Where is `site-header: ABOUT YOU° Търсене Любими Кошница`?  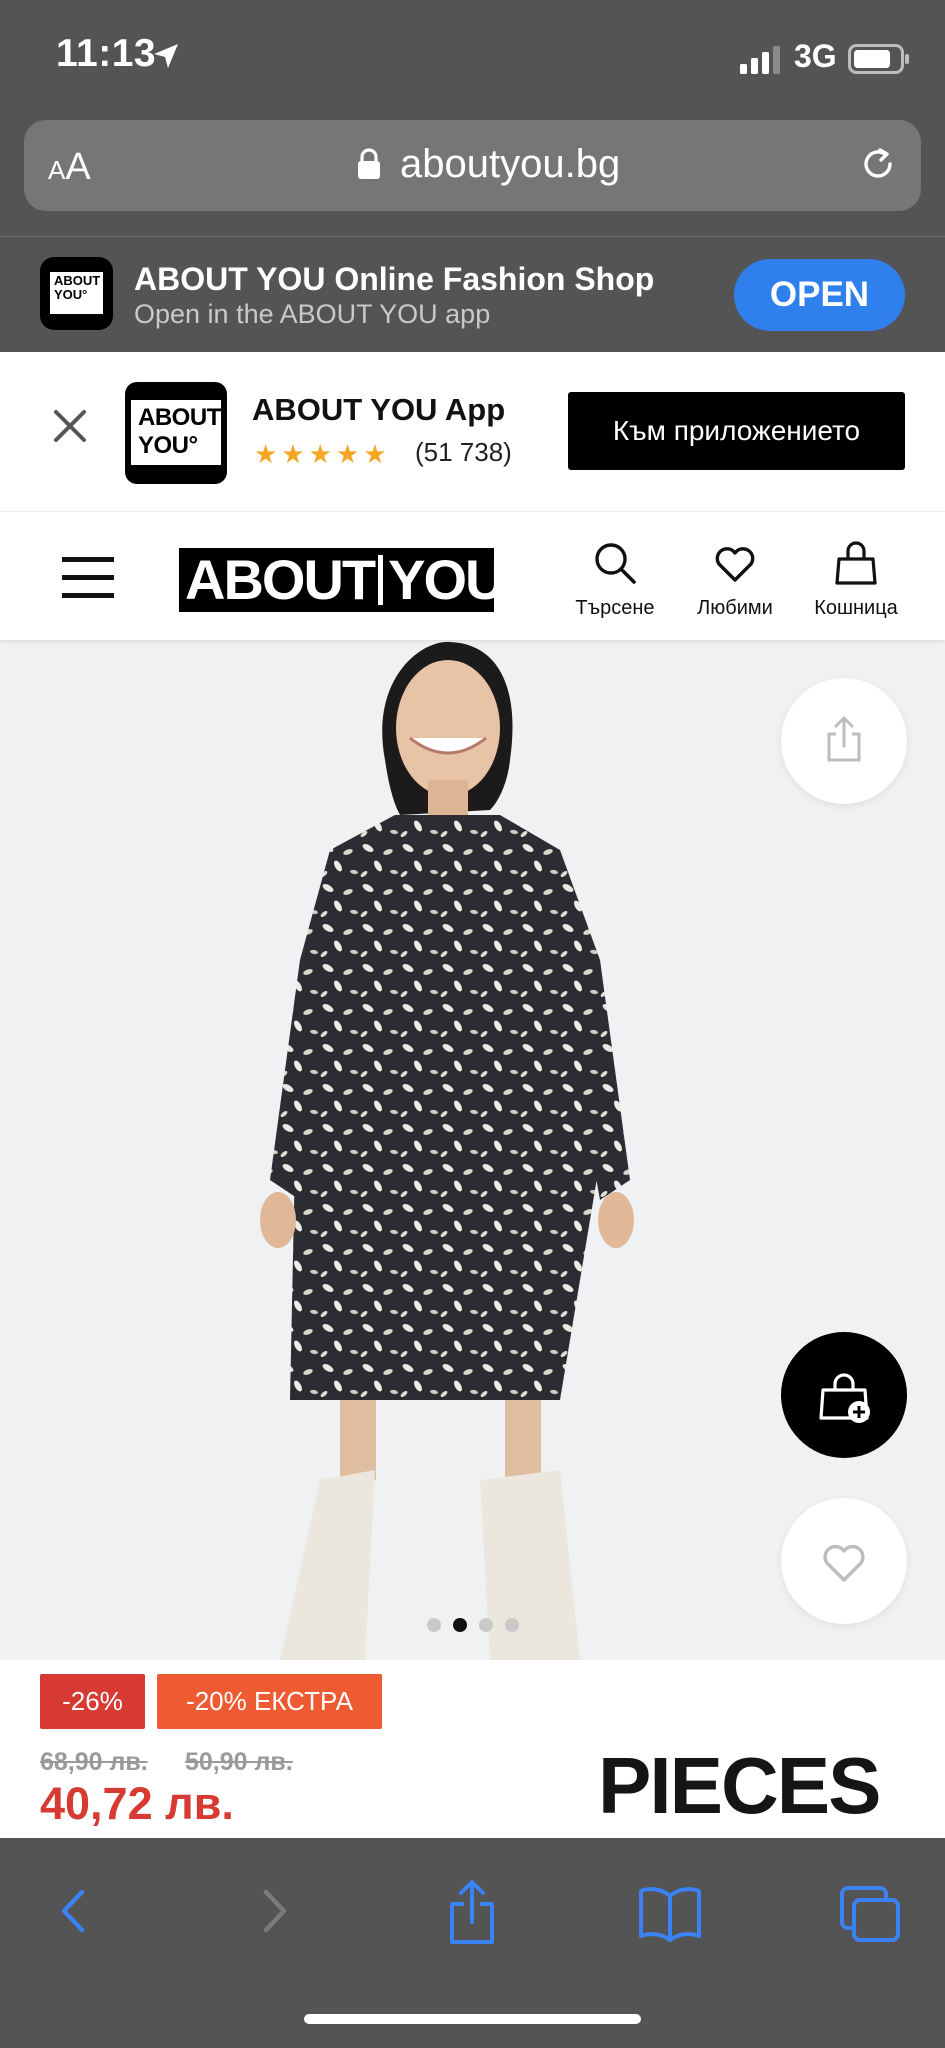 site-header: ABOUT YOU° Търсене Любими Кошница is located at coordinates (472, 576).